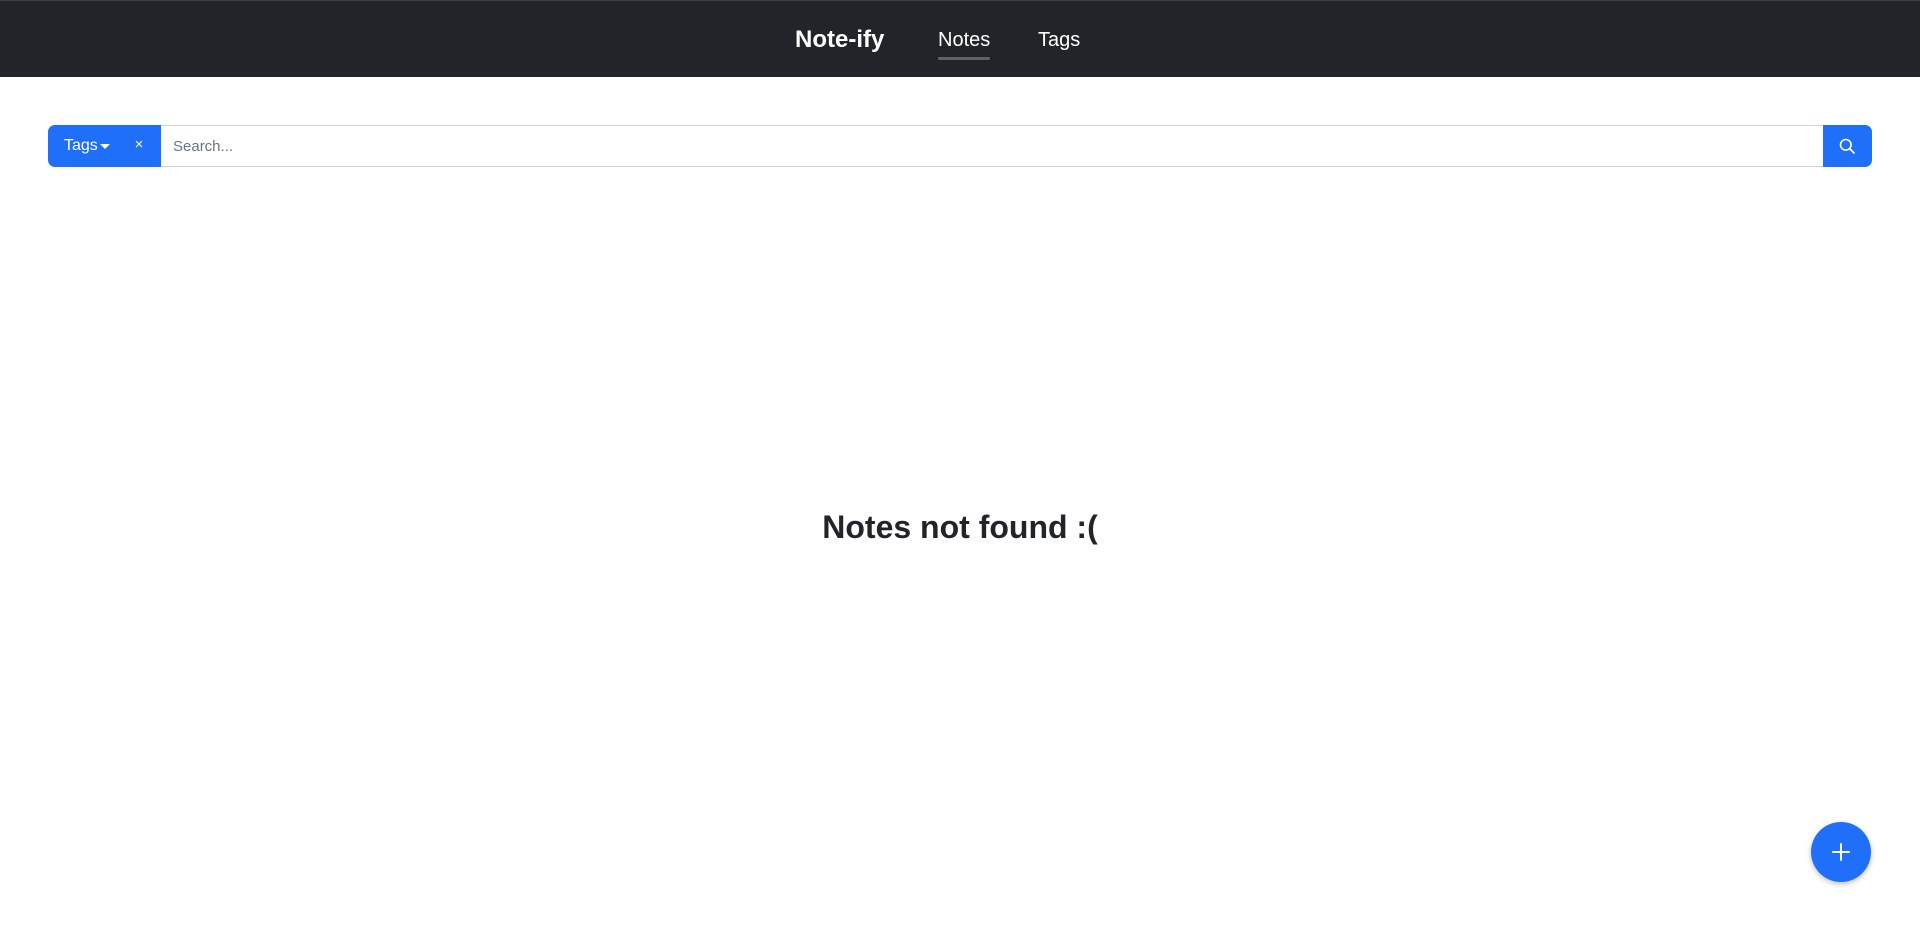 This screenshot has height=930, width=1920. I want to click on tags-filter-group: Tags ×, so click(104, 146).